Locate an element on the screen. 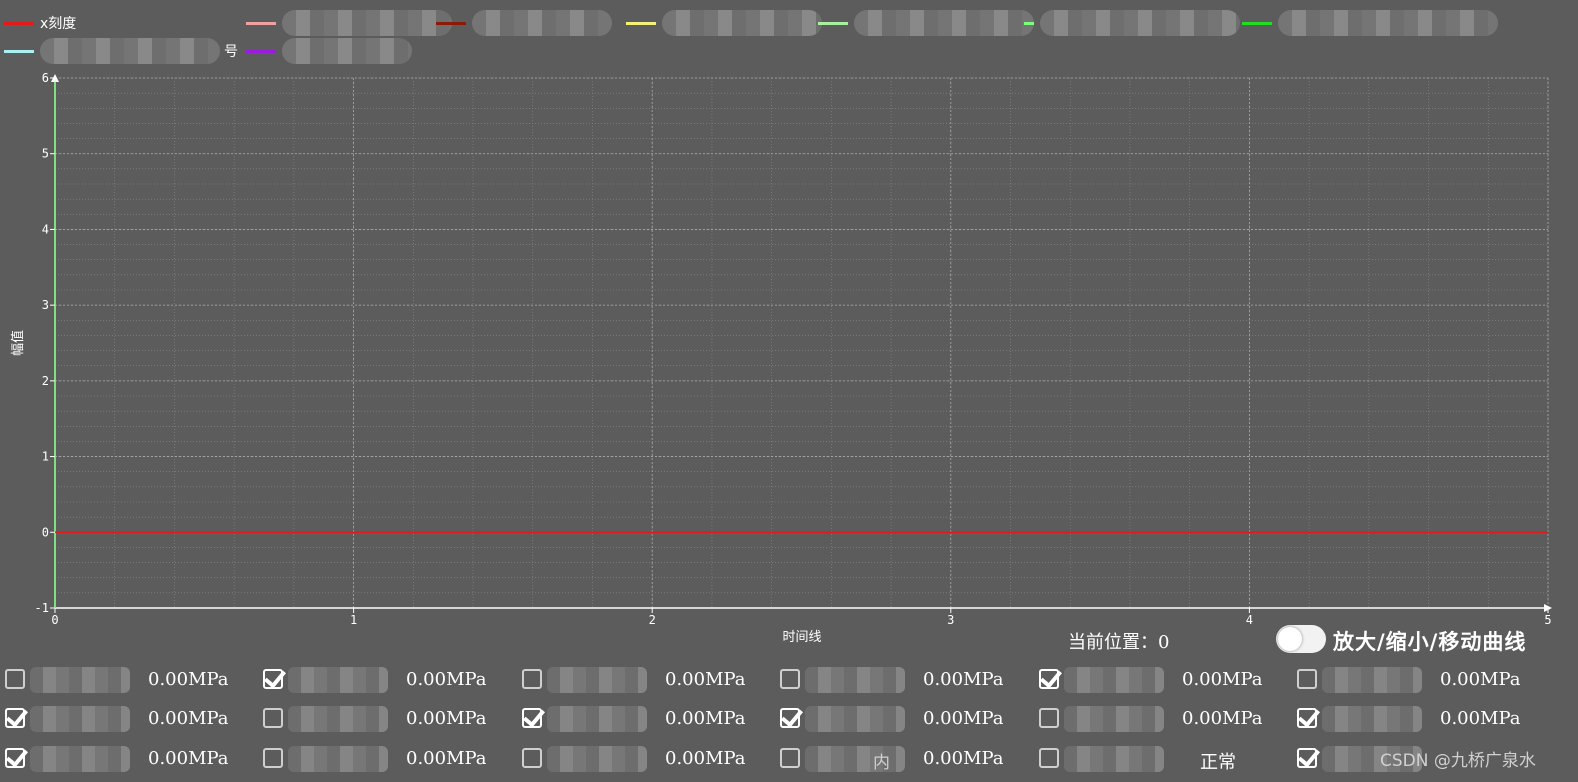 This screenshot has width=1578, height=782. y-tick-label: 5 is located at coordinates (45, 154).